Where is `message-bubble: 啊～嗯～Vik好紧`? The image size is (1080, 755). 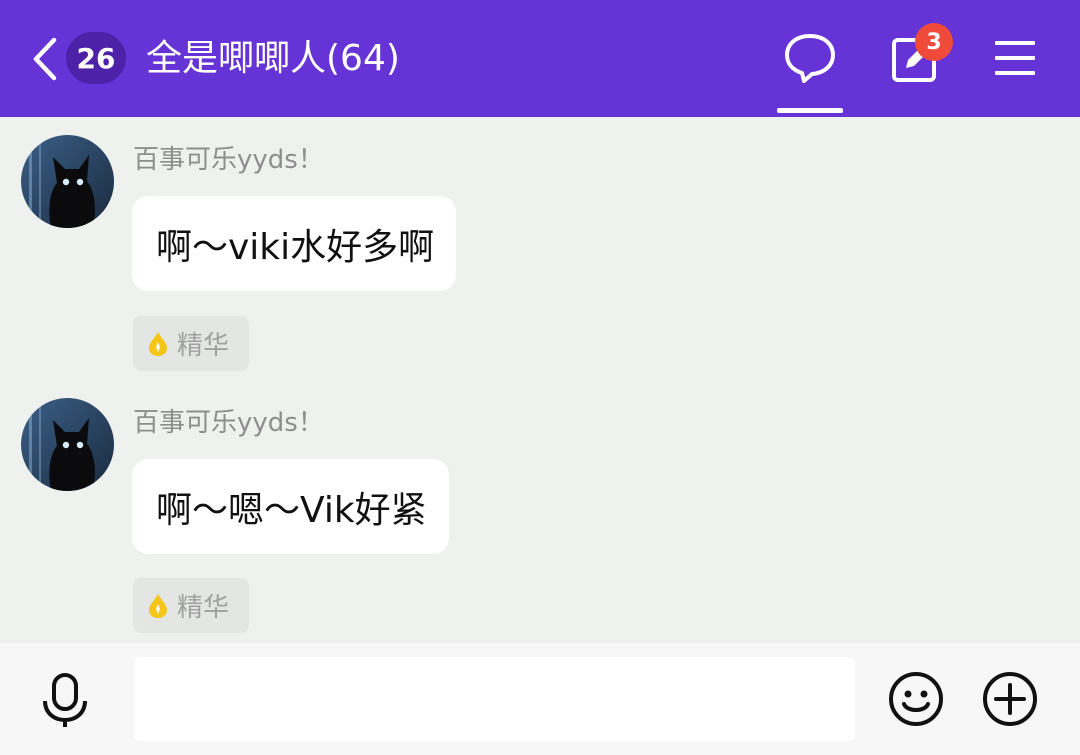 message-bubble: 啊～嗯～Vik好紧 is located at coordinates (290, 506).